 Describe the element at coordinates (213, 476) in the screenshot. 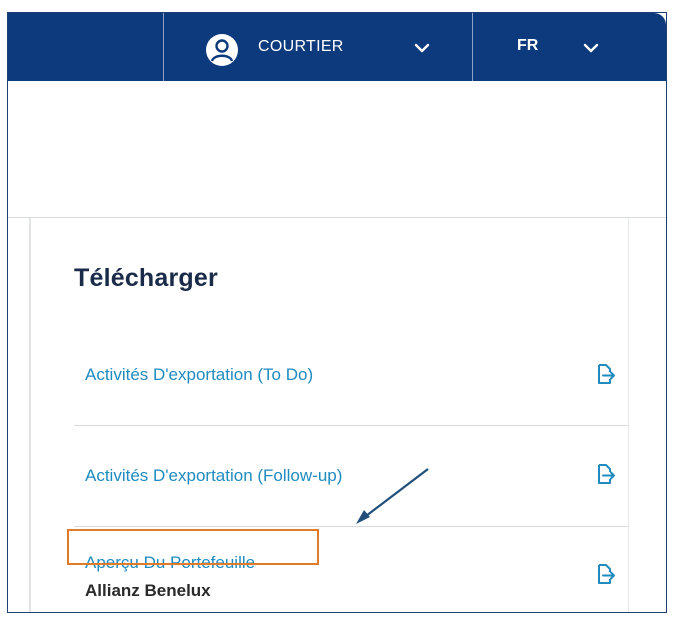

I see `export-followup-link: Activités D'exportation (Follow-up)` at that location.